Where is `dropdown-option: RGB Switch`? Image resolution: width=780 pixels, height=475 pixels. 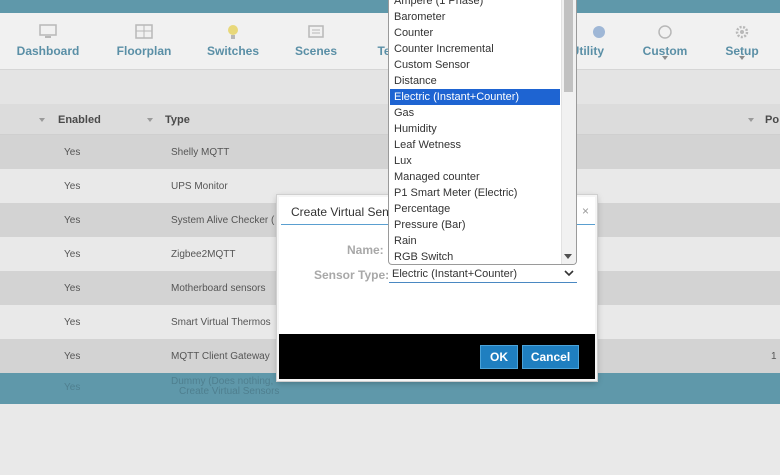 dropdown-option: RGB Switch is located at coordinates (475, 256).